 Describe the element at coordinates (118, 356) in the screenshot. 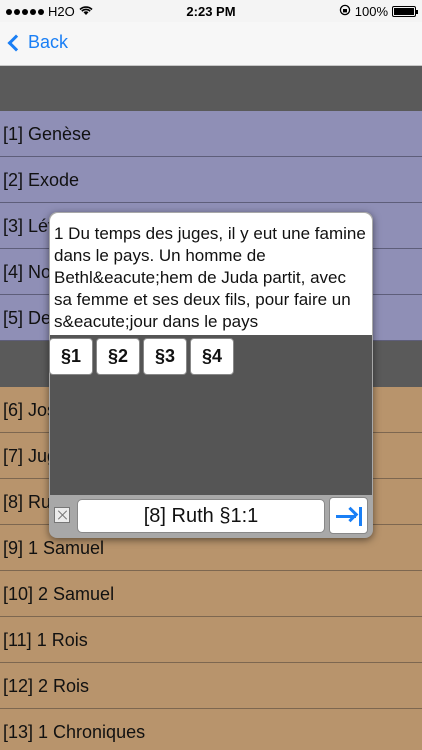

I see `verse-button-2: §2` at that location.